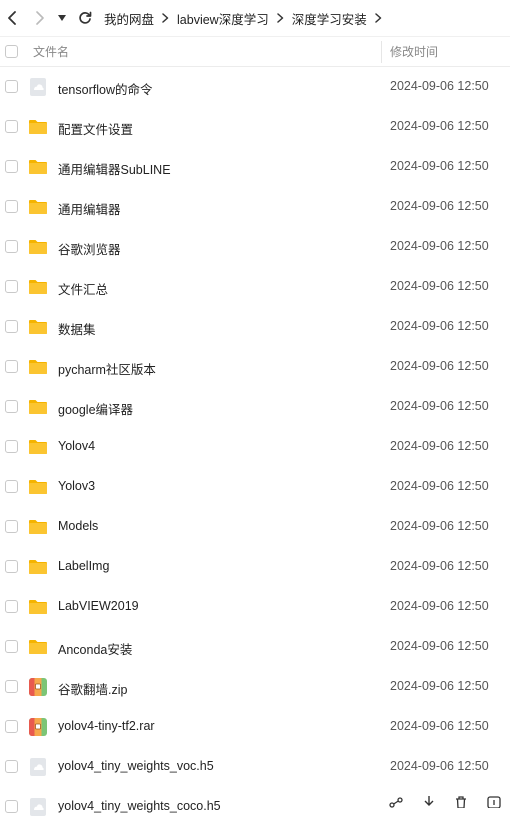 This screenshot has height=827, width=510. What do you see at coordinates (76, 446) in the screenshot?
I see `file-name: Yolov4` at bounding box center [76, 446].